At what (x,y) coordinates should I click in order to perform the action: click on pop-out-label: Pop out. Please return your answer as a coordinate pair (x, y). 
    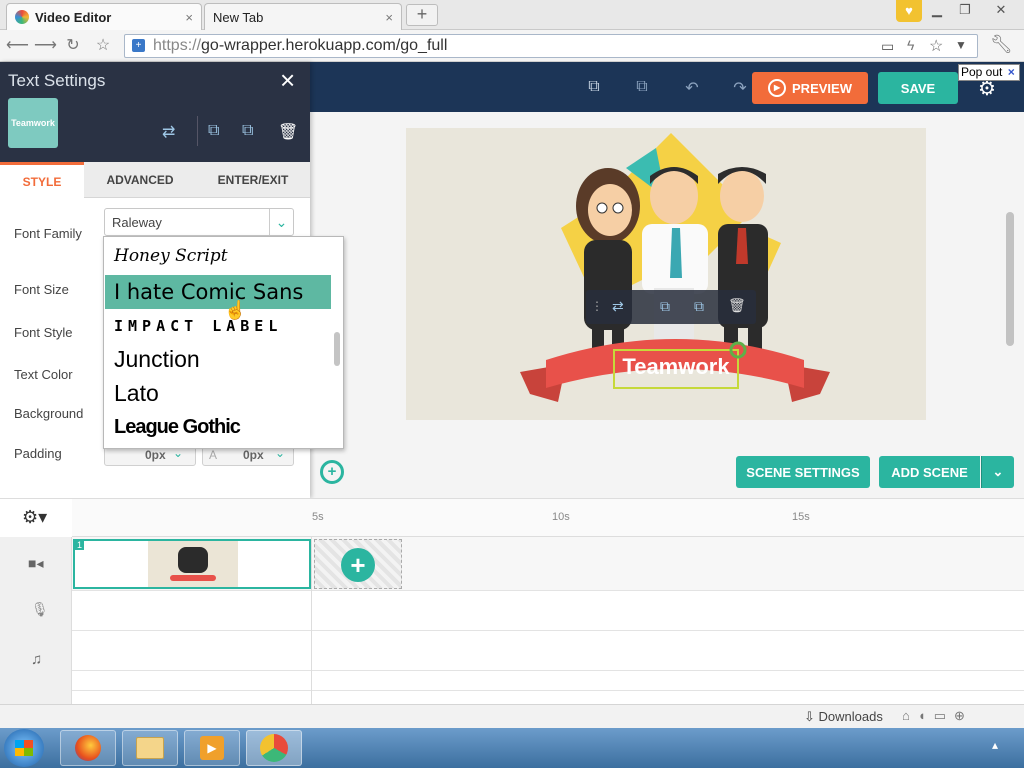
    Looking at the image, I should click on (982, 72).